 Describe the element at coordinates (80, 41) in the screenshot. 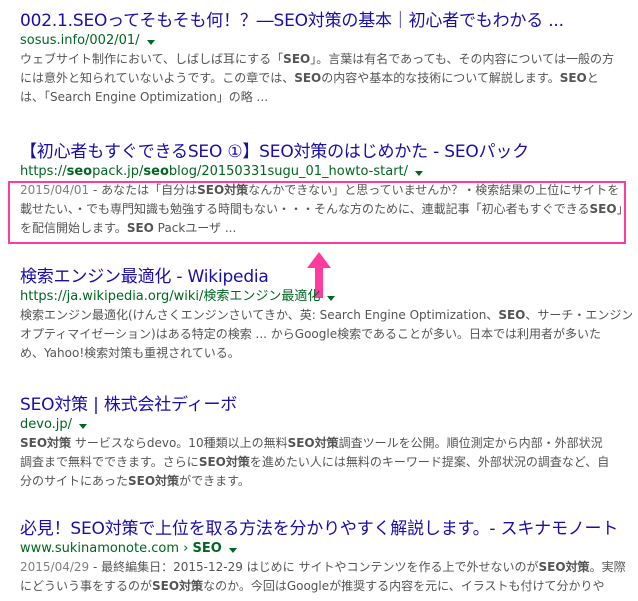

I see `result-url: sosus.info/002/01/` at that location.